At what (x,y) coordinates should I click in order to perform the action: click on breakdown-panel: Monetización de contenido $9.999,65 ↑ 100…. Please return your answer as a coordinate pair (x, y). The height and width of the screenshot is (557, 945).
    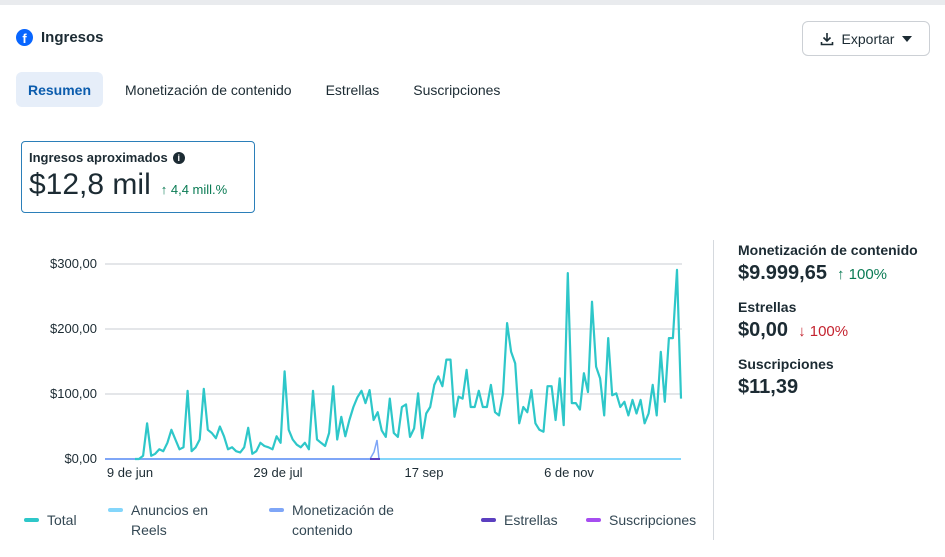
    Looking at the image, I should click on (828, 327).